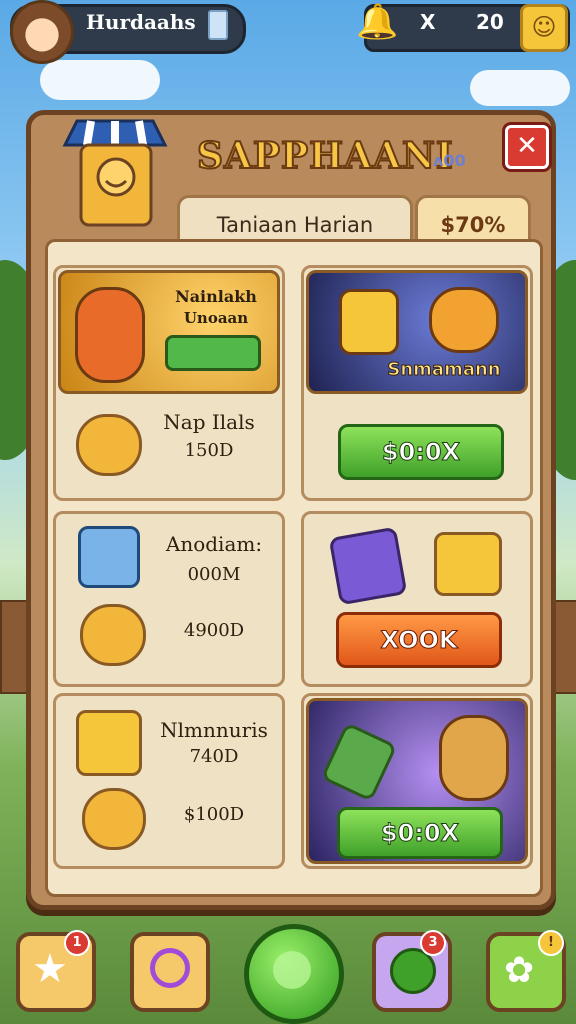 This screenshot has width=576, height=1024. I want to click on nav-home-button, so click(294, 974).